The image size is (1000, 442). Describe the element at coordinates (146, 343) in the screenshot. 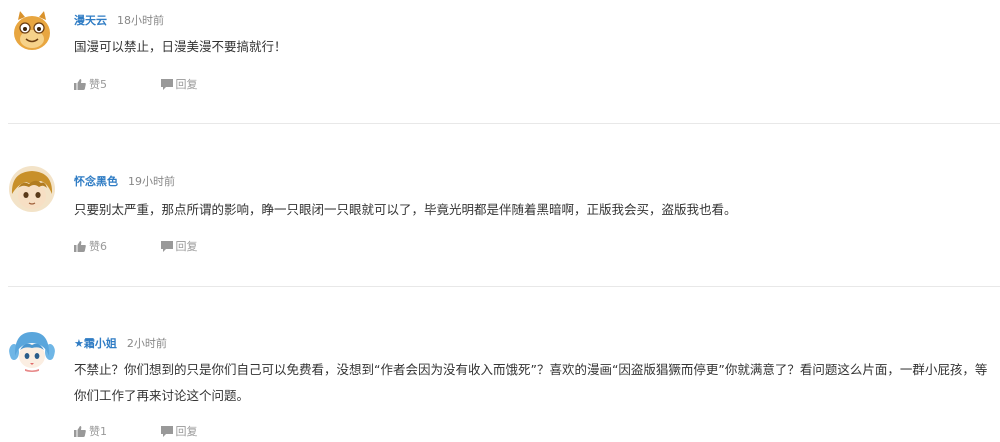

I see `comment-time: 2小时前` at that location.